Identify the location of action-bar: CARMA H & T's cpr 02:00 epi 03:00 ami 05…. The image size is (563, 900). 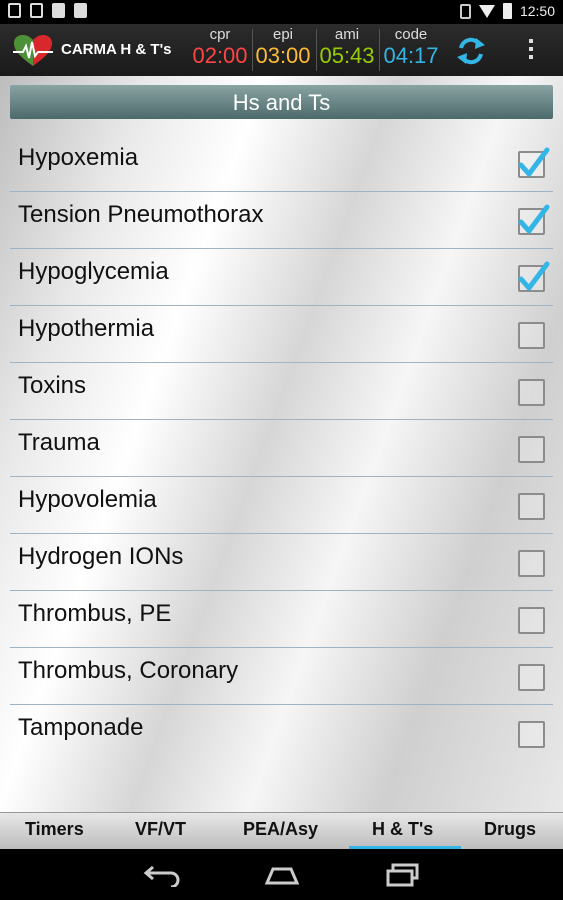
(281, 50).